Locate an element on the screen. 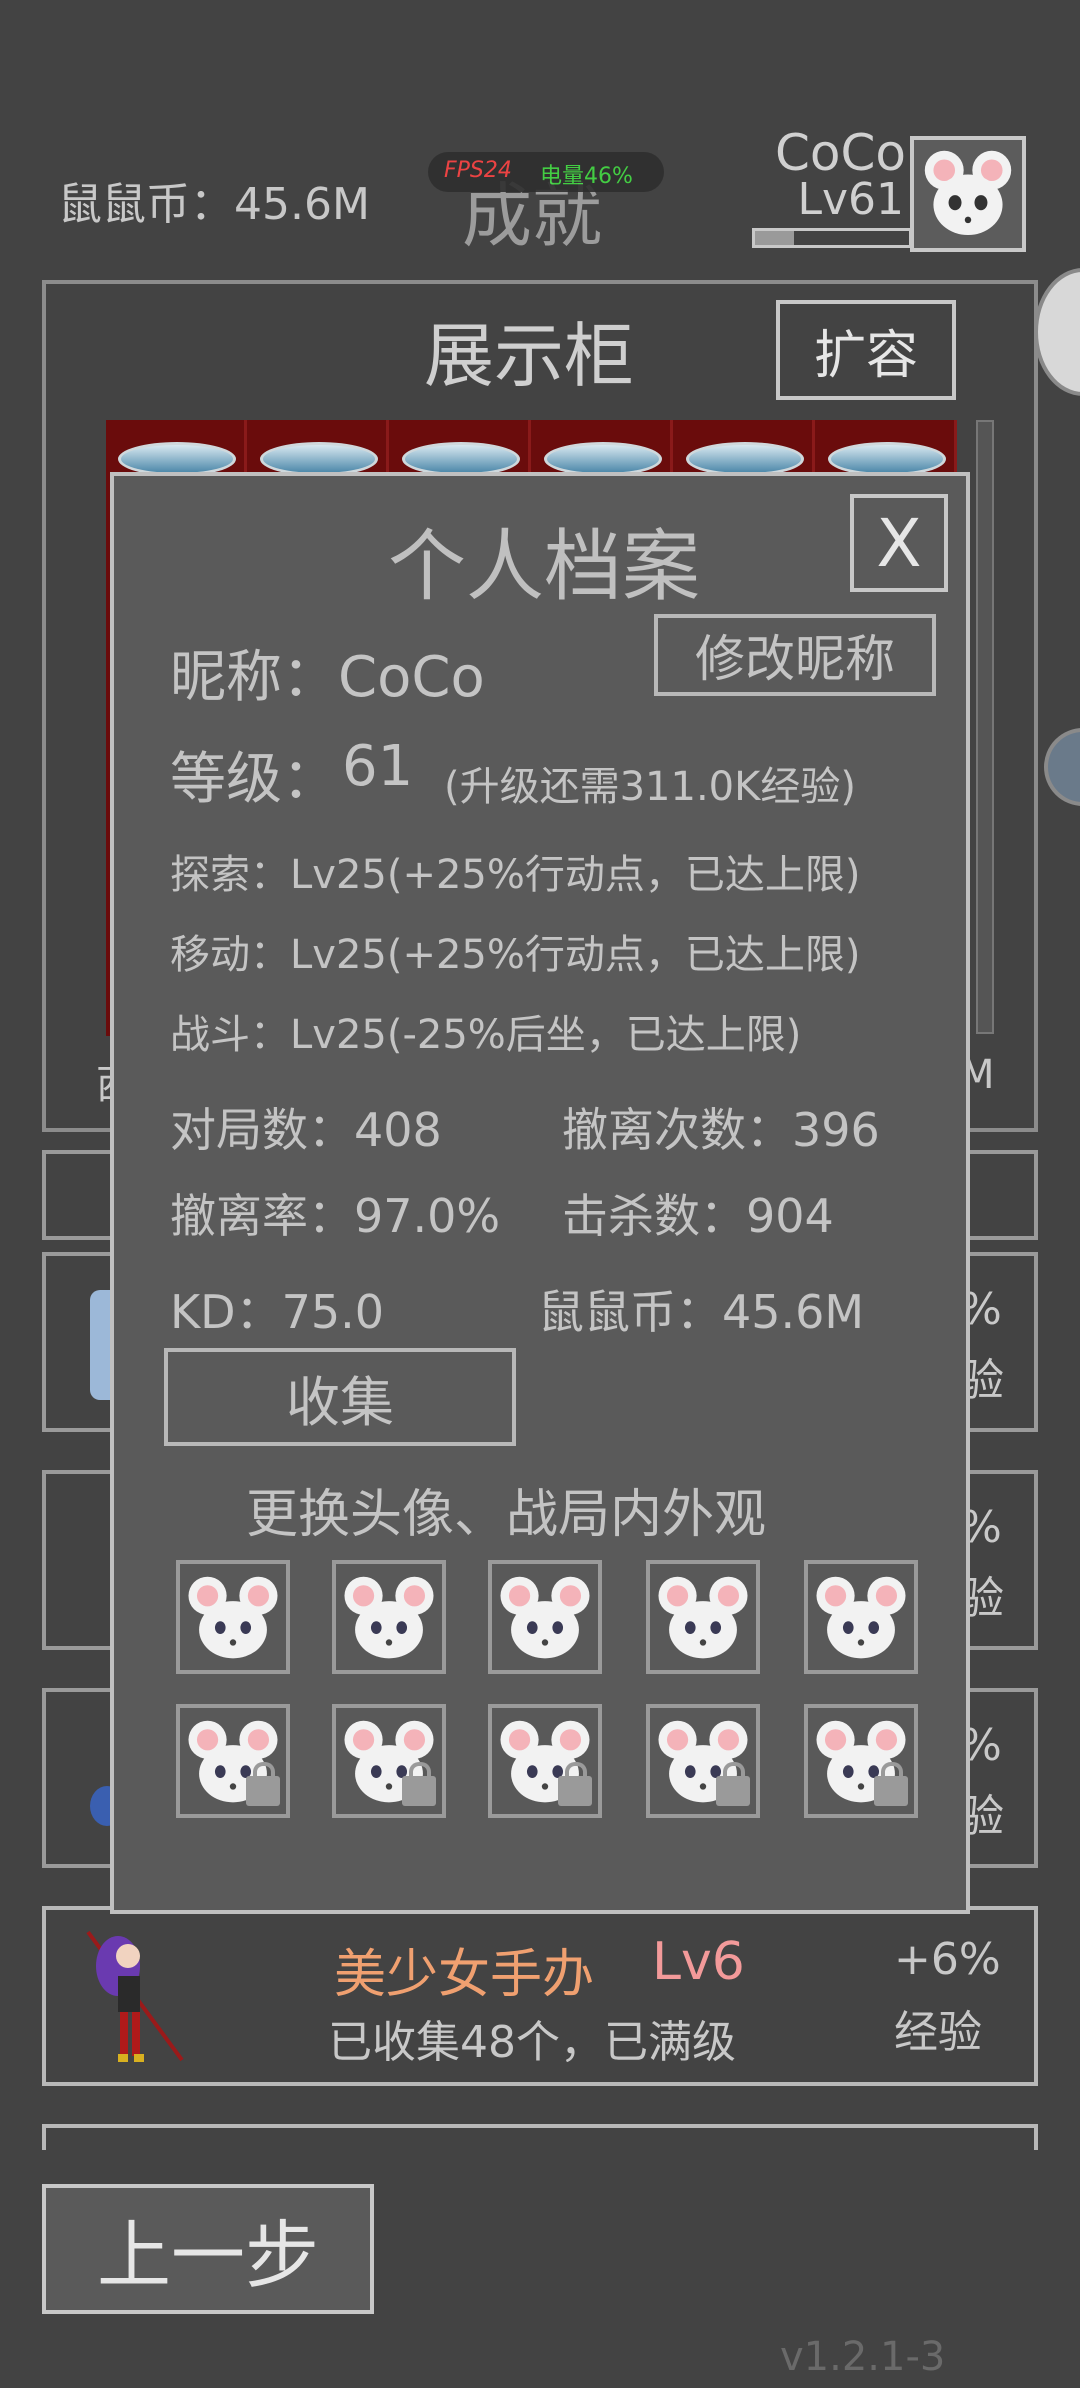 The height and width of the screenshot is (2388, 1080). battery-text: 电量46% is located at coordinates (586, 176).